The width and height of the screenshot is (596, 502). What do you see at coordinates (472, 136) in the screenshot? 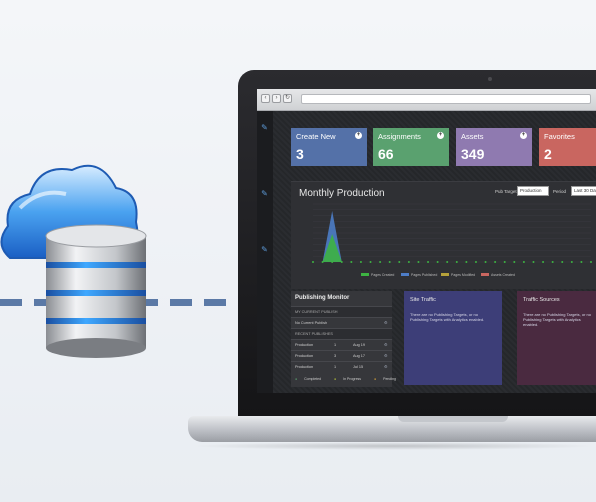
I see `tile-label: Assets` at bounding box center [472, 136].